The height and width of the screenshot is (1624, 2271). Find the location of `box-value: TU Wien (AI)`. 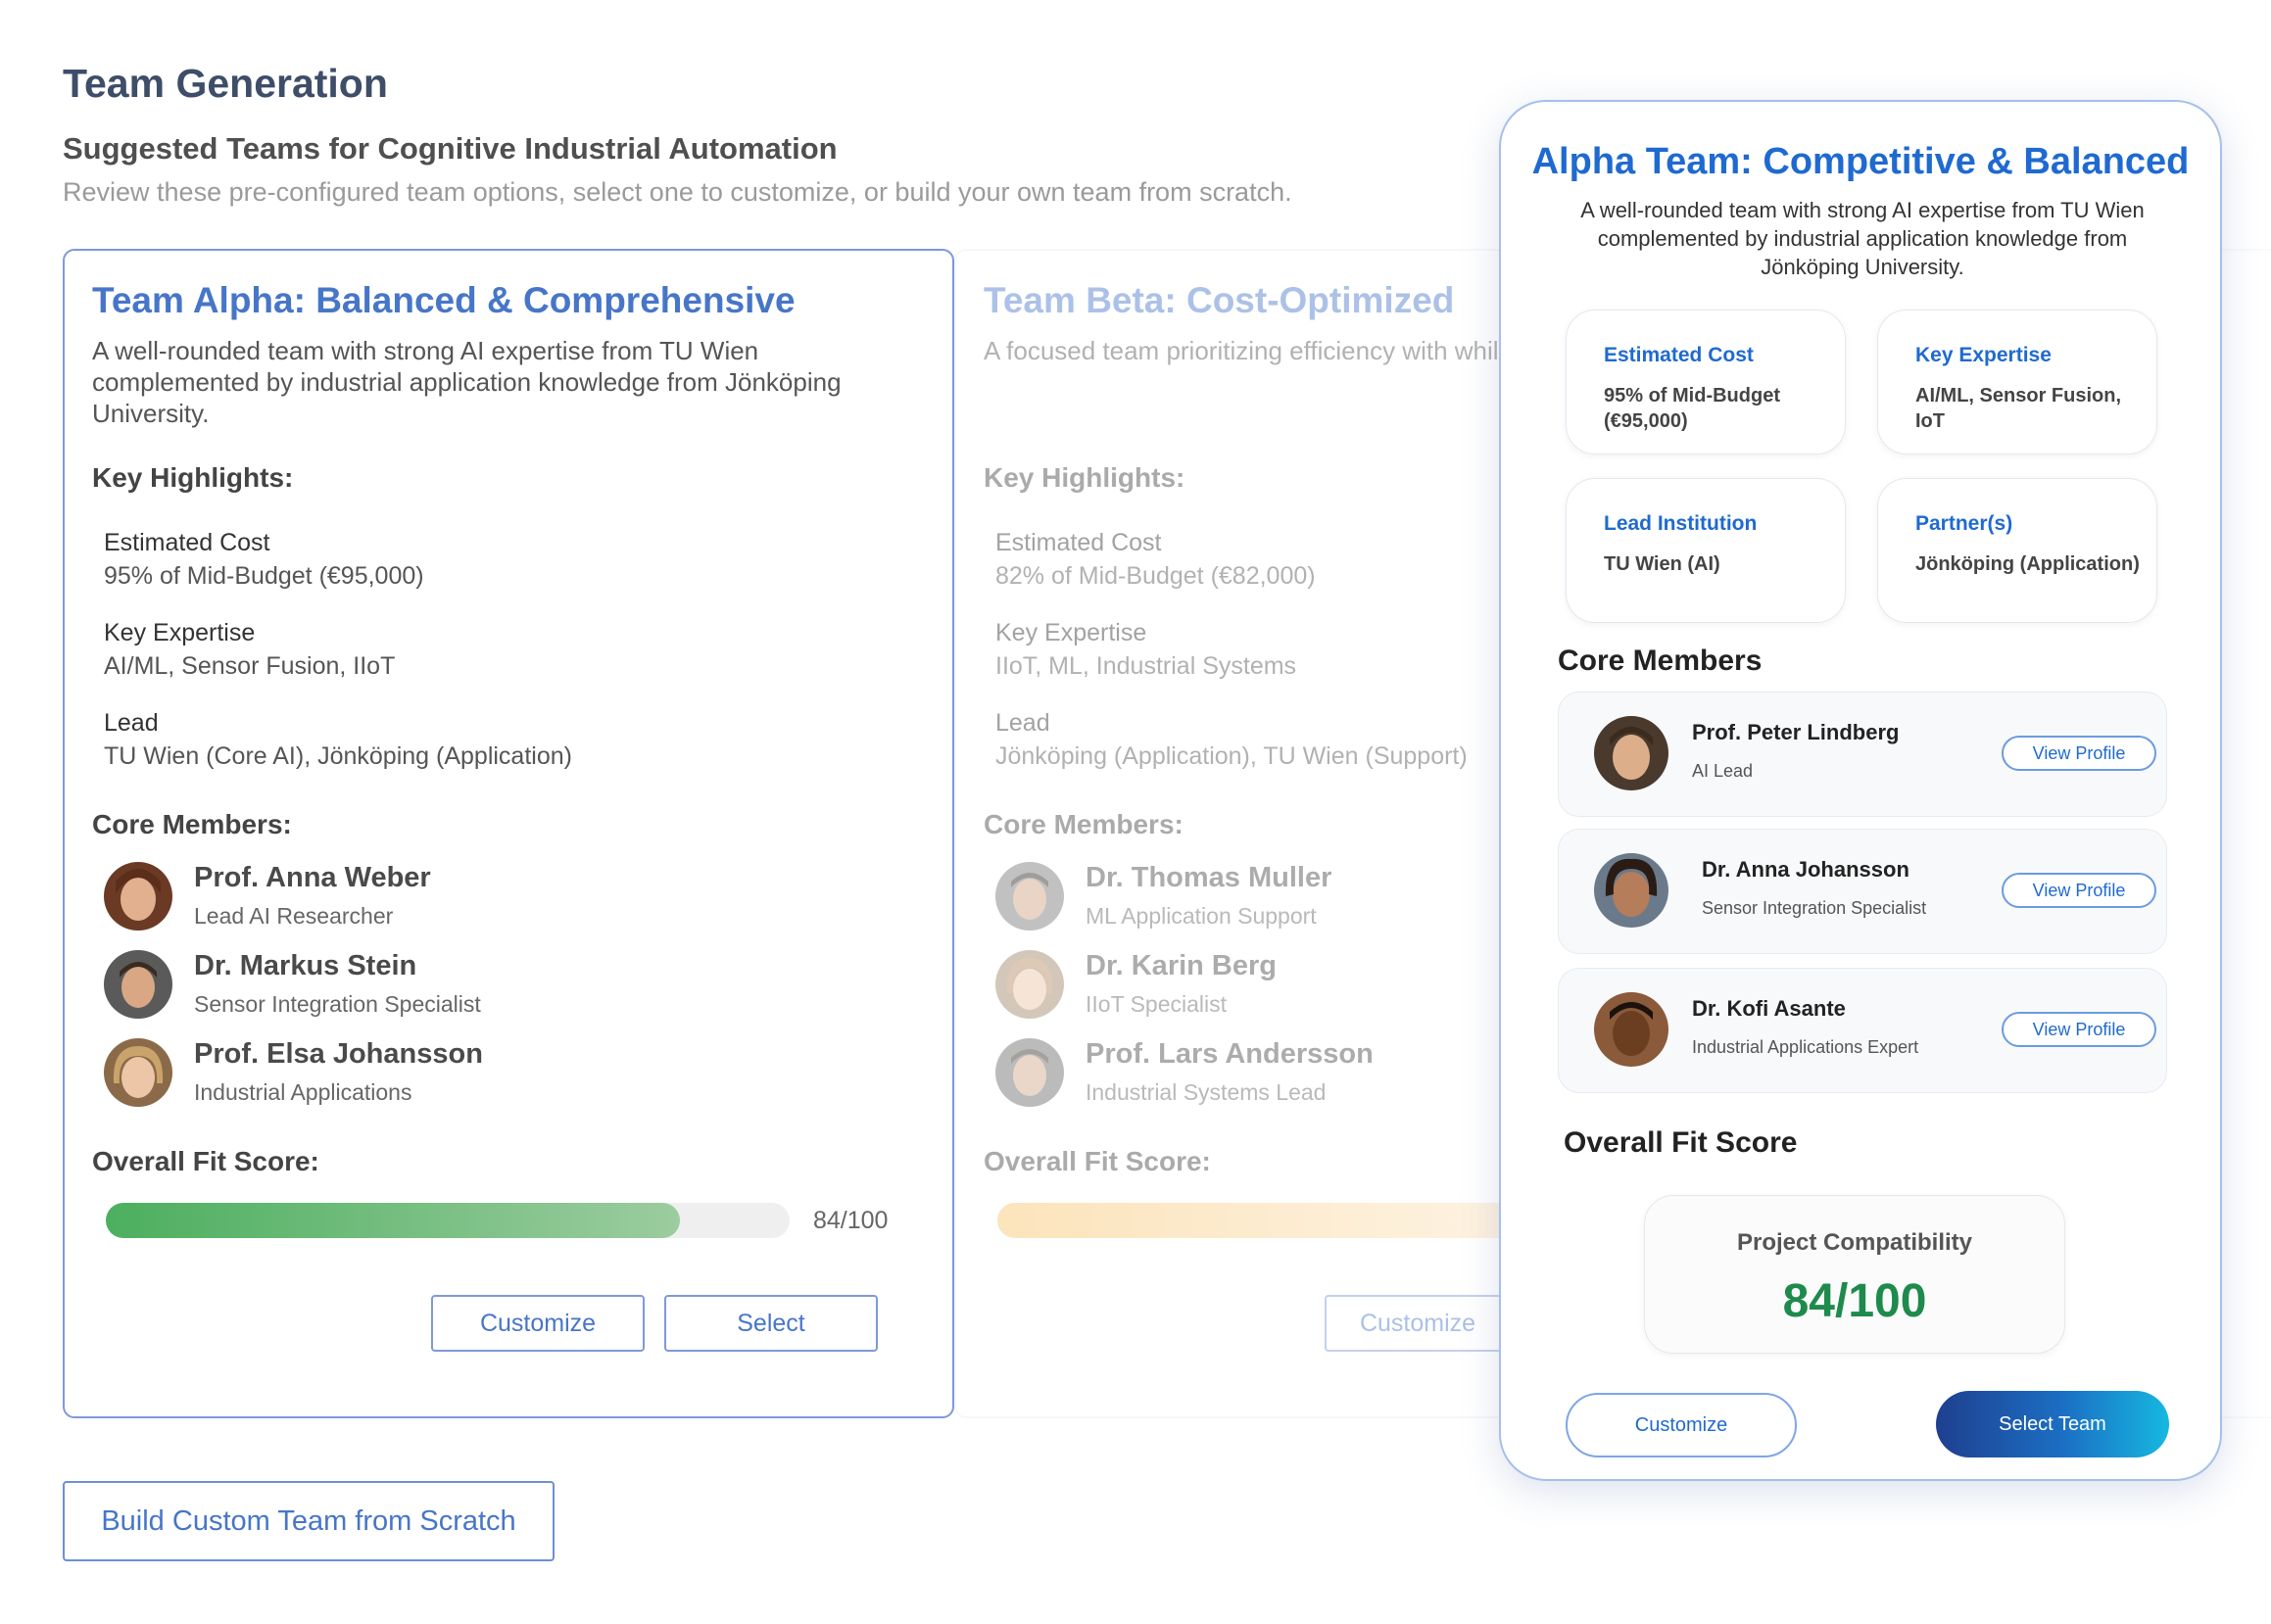

box-value: TU Wien (AI) is located at coordinates (1662, 564).